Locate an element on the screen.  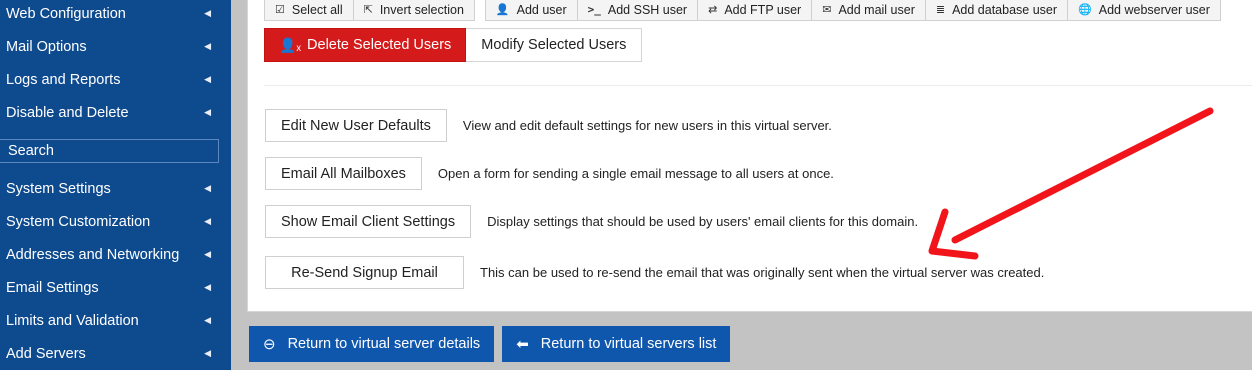
sidebar-item-label: Web Configuration is located at coordinates (66, 13).